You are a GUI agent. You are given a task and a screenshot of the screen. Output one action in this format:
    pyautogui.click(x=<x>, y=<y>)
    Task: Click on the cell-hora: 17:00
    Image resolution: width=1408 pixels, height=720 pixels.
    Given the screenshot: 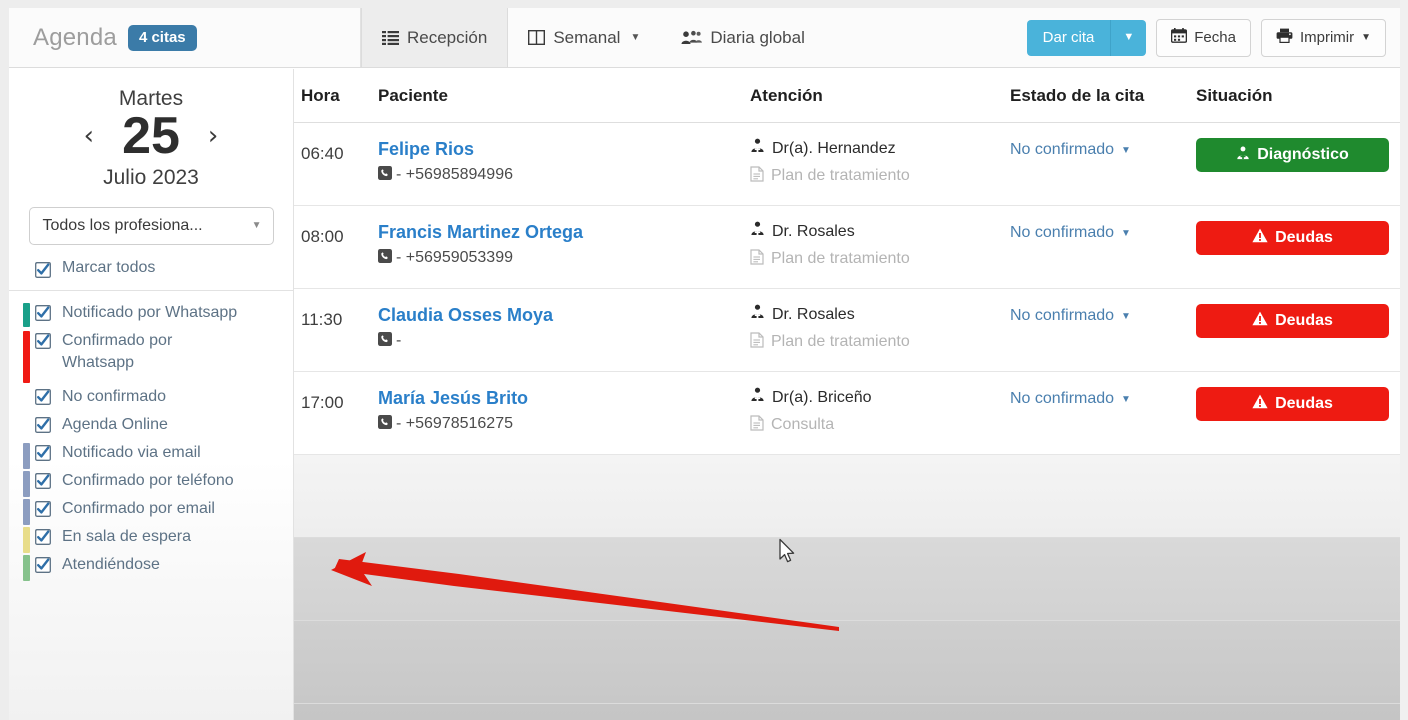 What is the action you would take?
    pyautogui.click(x=322, y=402)
    